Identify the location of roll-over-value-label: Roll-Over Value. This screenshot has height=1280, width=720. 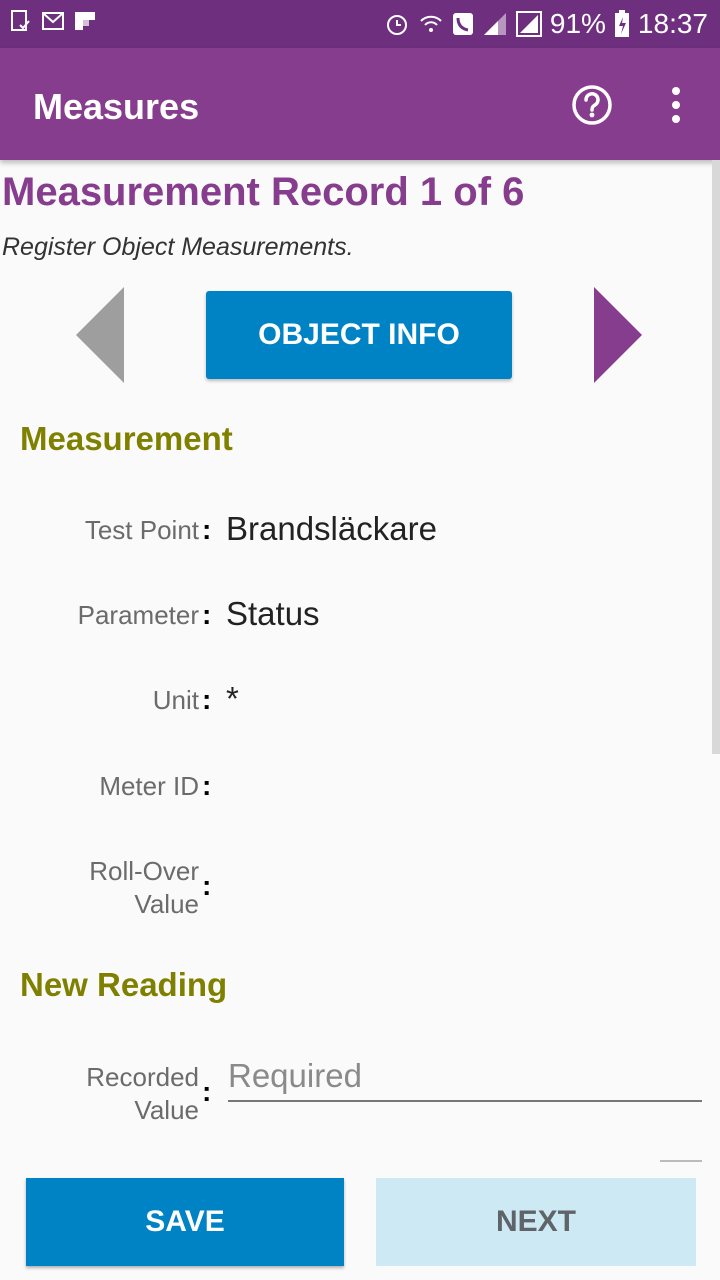
(144, 887).